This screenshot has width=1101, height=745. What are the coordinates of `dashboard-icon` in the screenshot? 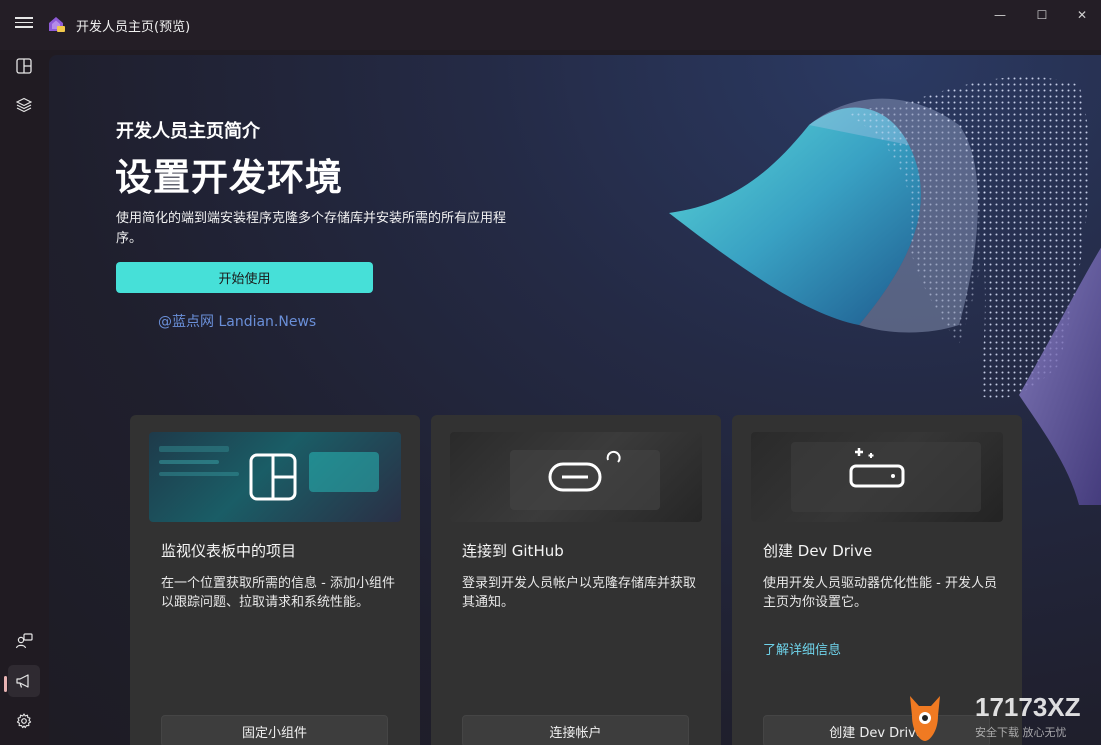 It's located at (24, 66).